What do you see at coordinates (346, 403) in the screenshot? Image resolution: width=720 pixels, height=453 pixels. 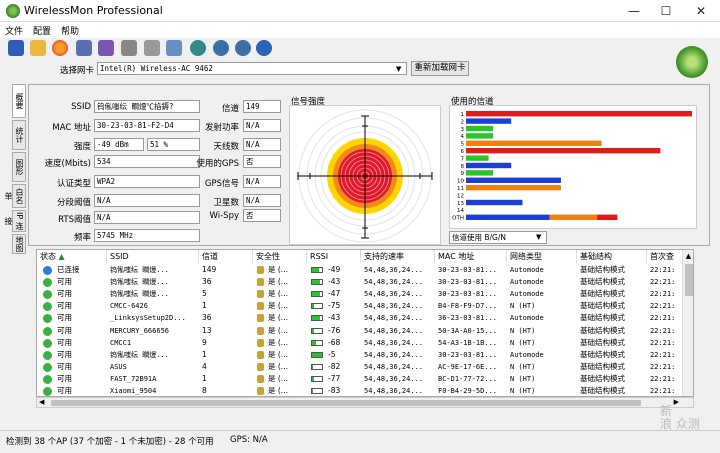 I see `hscroll-thumb` at bounding box center [346, 403].